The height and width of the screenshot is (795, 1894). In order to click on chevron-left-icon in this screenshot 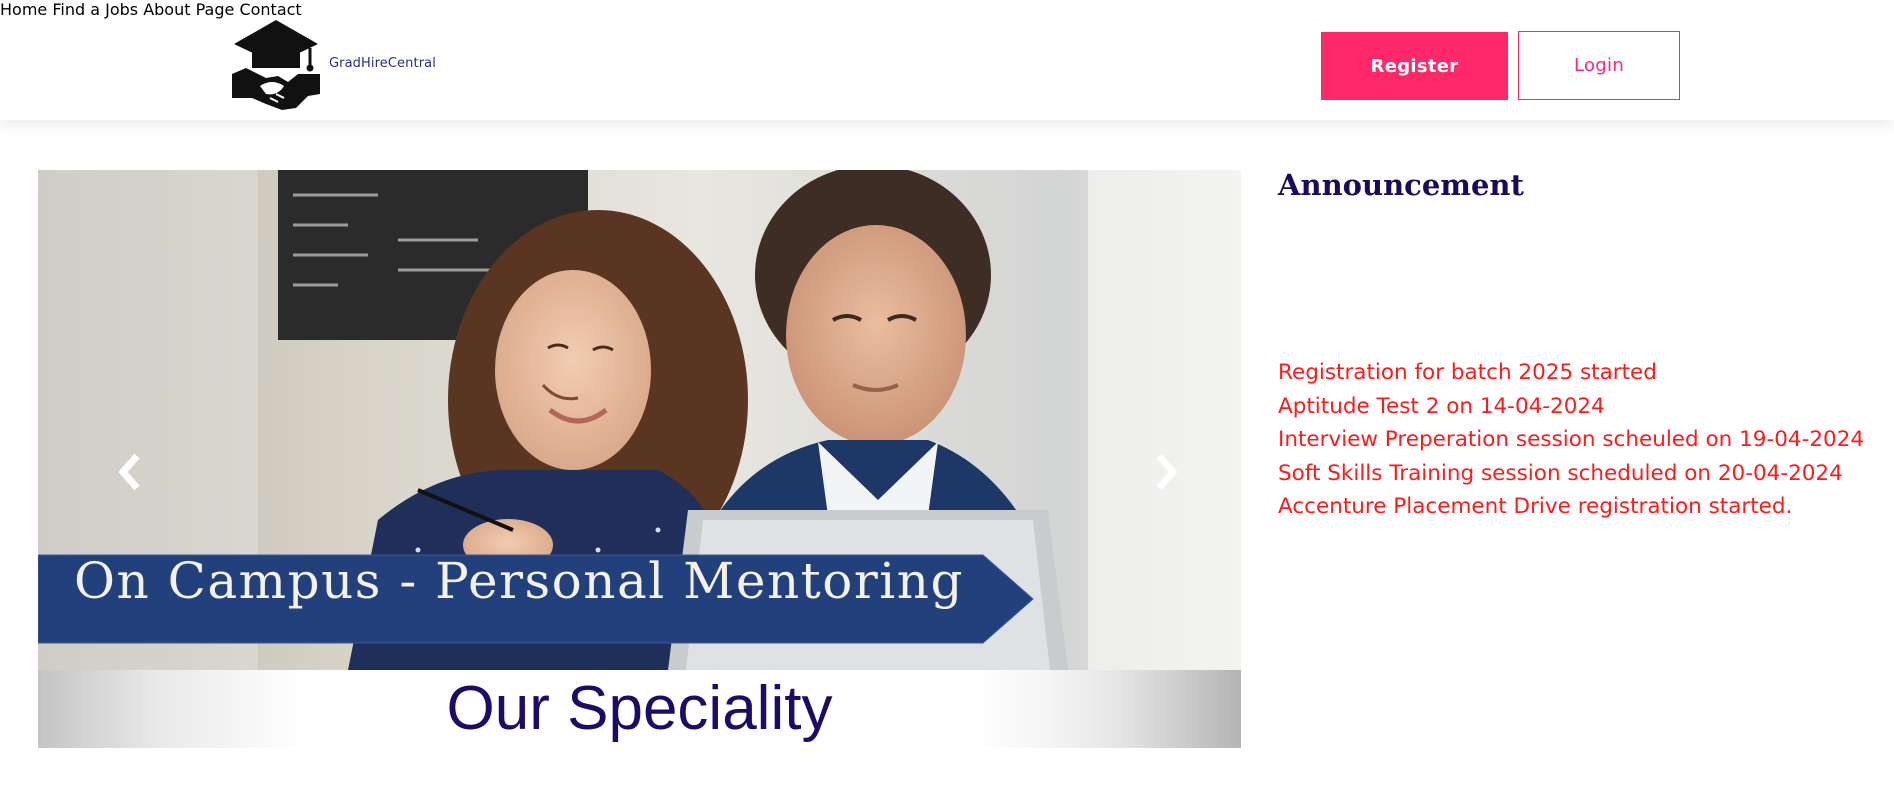, I will do `click(130, 472)`.